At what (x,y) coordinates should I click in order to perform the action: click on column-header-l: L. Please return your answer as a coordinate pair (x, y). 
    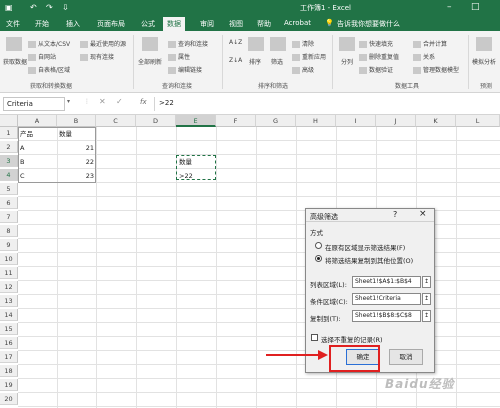
    Looking at the image, I should click on (478, 121).